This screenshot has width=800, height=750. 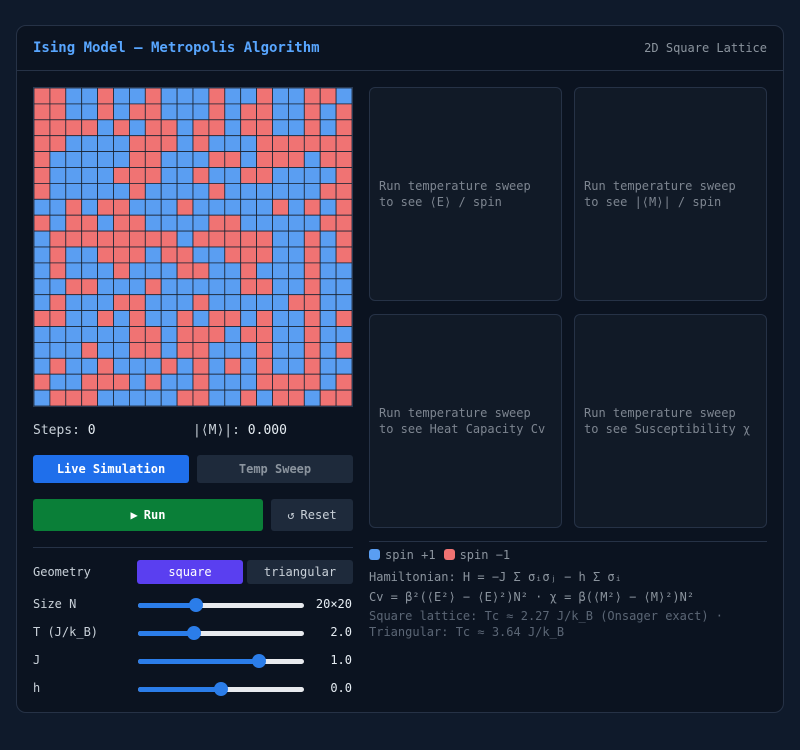 I want to click on geometry-triangular-button: triangular, so click(x=300, y=572).